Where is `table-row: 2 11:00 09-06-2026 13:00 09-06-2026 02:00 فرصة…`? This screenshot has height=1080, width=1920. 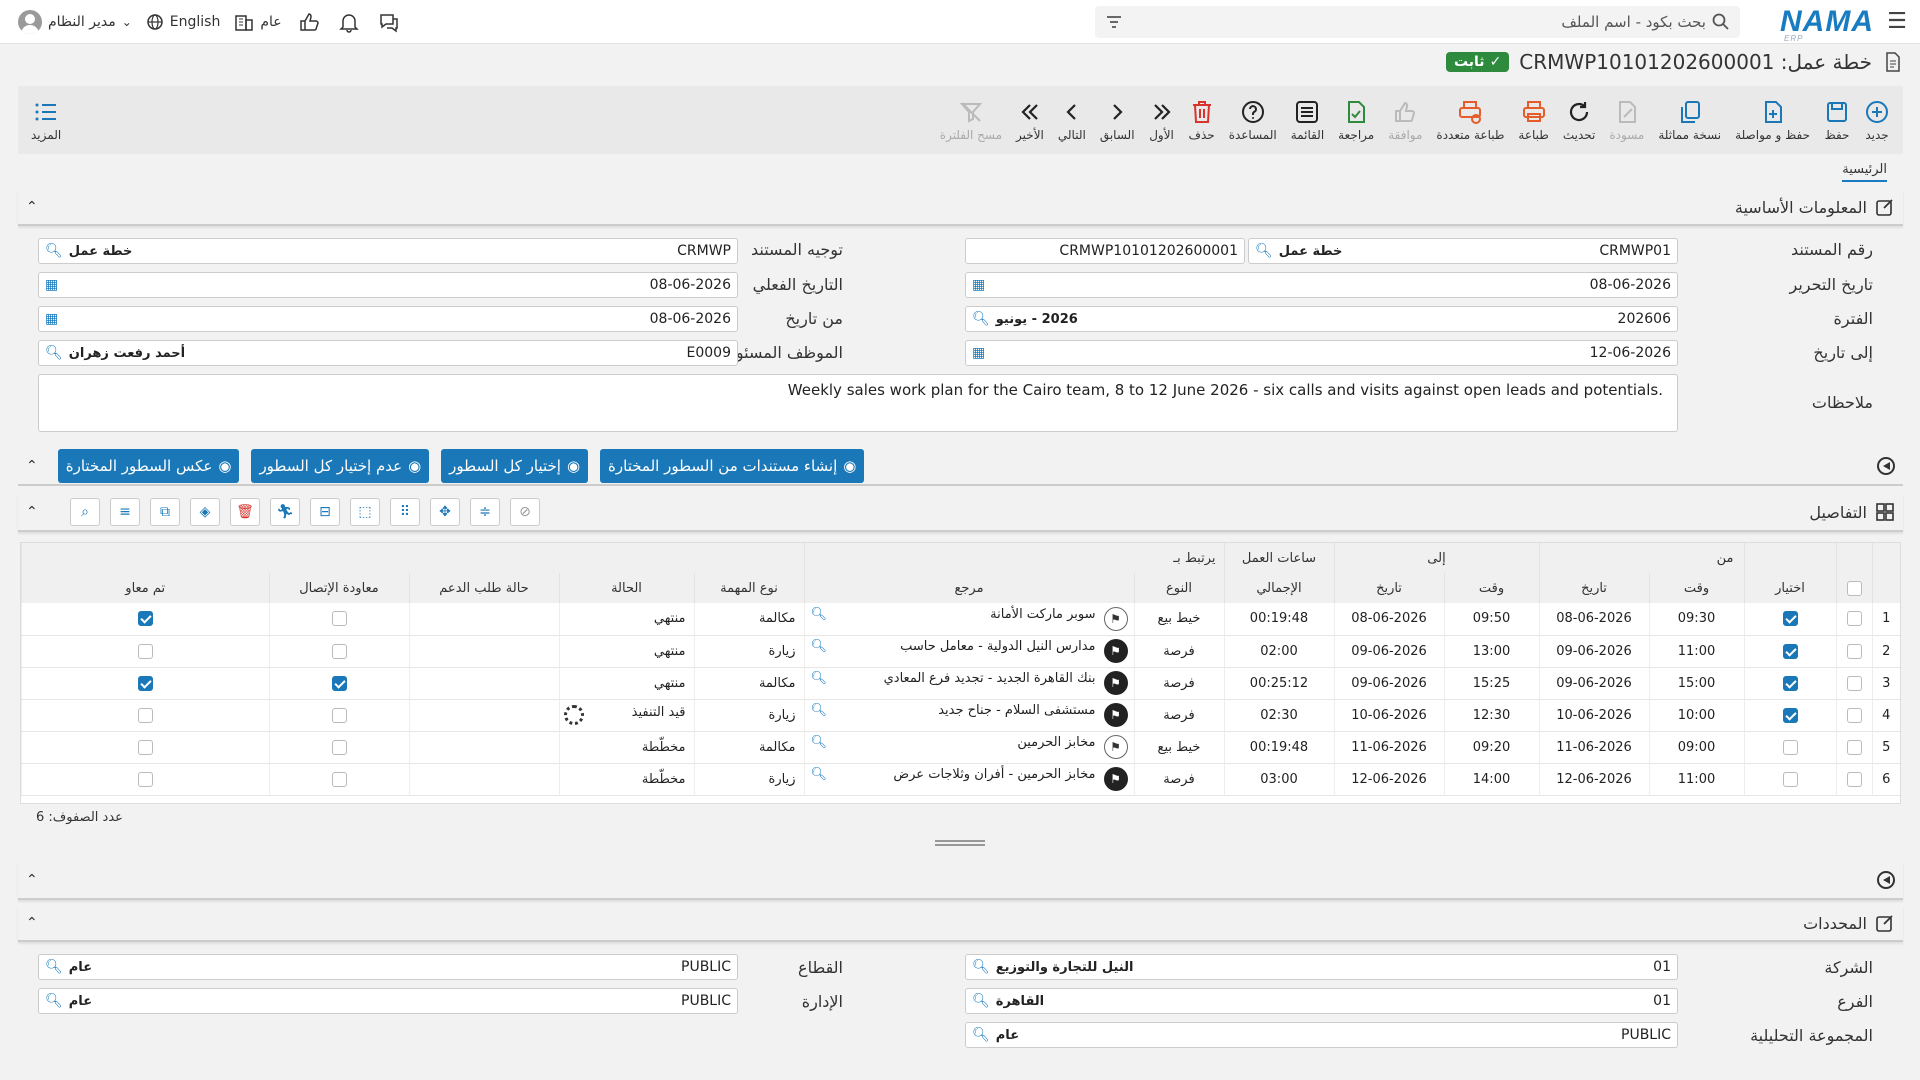
table-row: 2 11:00 09-06-2026 13:00 09-06-2026 02:00 فرصة… is located at coordinates (960, 651).